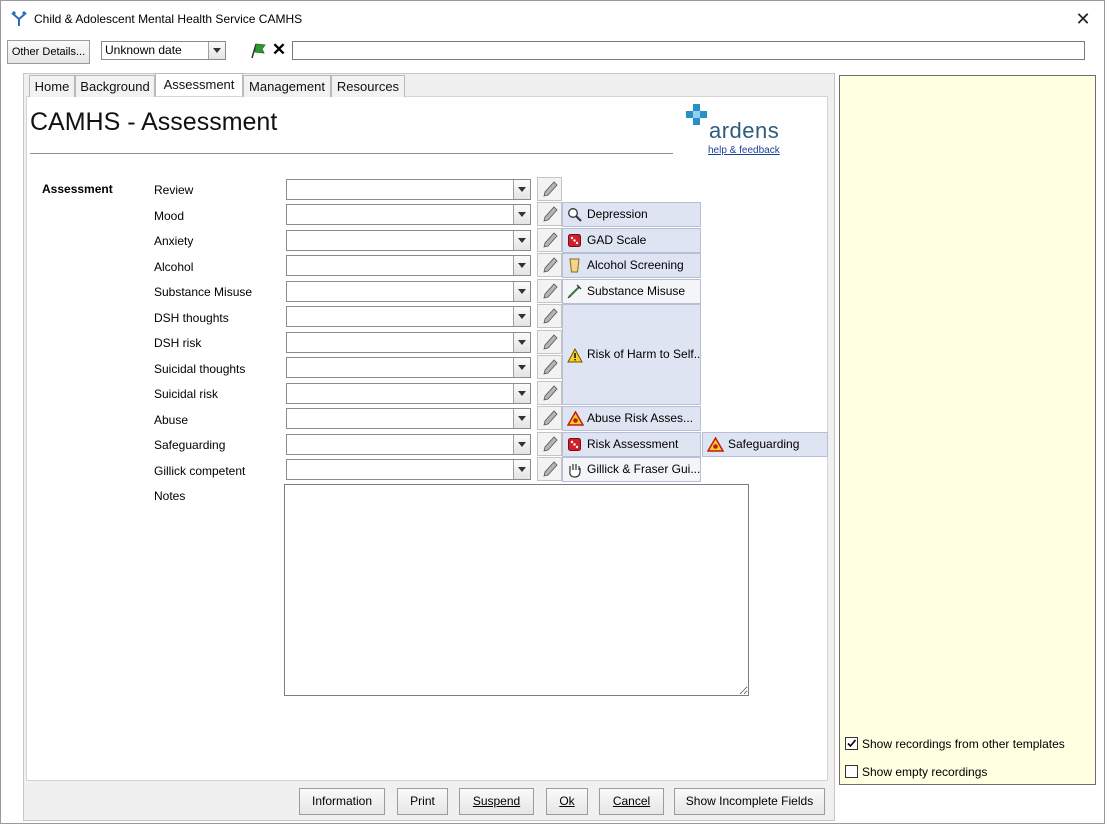  Describe the element at coordinates (744, 150) in the screenshot. I see `help-feedback-link: help & feedback` at that location.